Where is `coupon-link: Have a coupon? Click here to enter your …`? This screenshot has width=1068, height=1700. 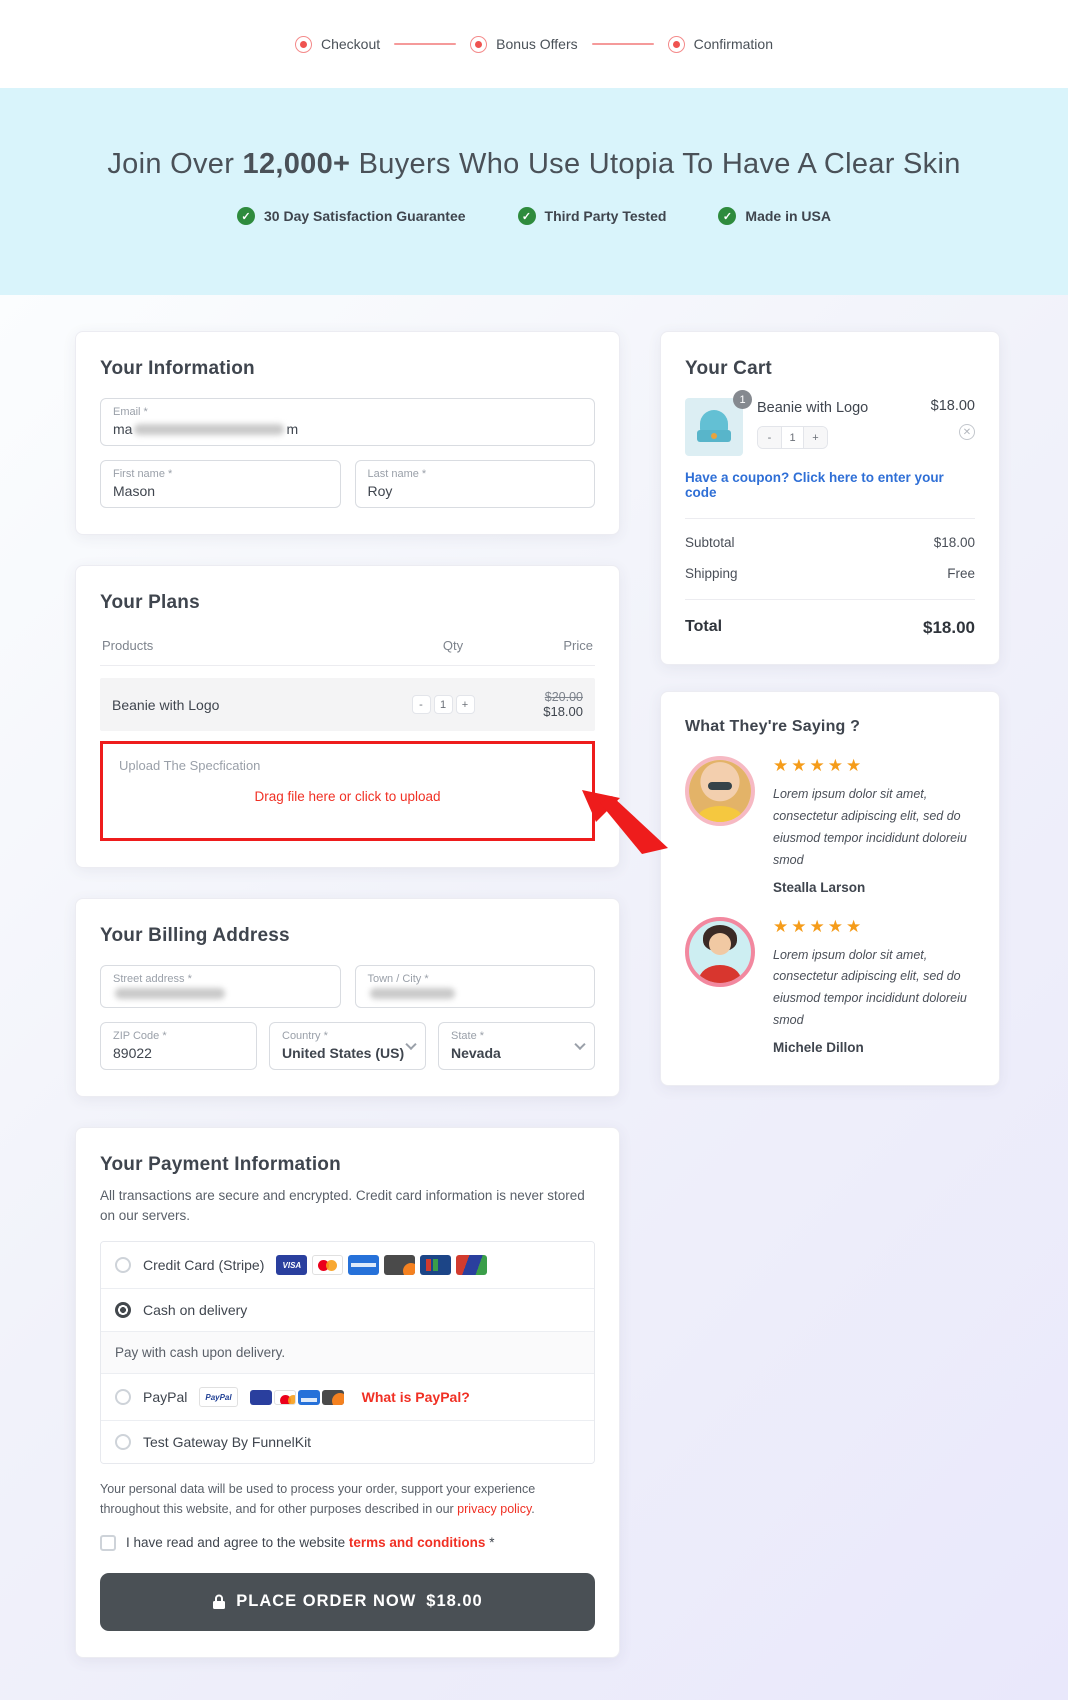
coupon-link: Have a coupon? Click here to enter your … is located at coordinates (830, 485).